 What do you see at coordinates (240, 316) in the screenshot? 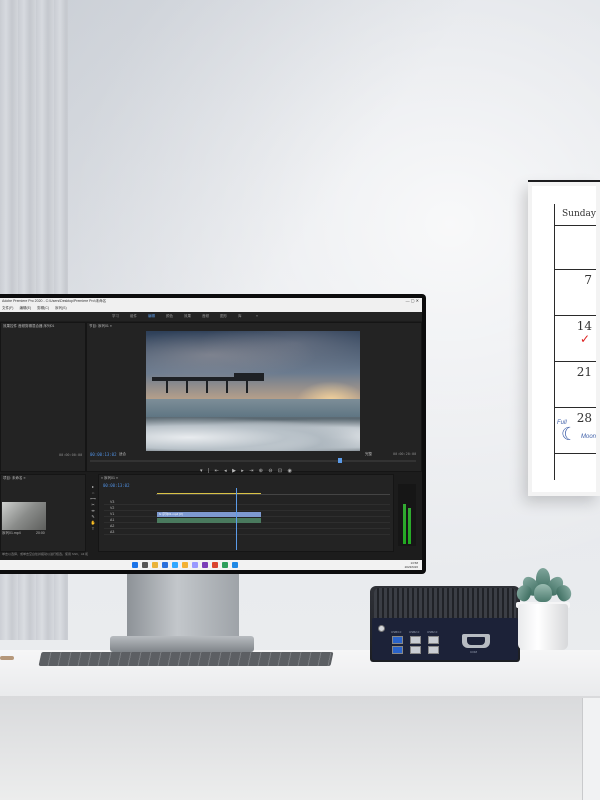
I see `workspace-libraries: 库` at bounding box center [240, 316].